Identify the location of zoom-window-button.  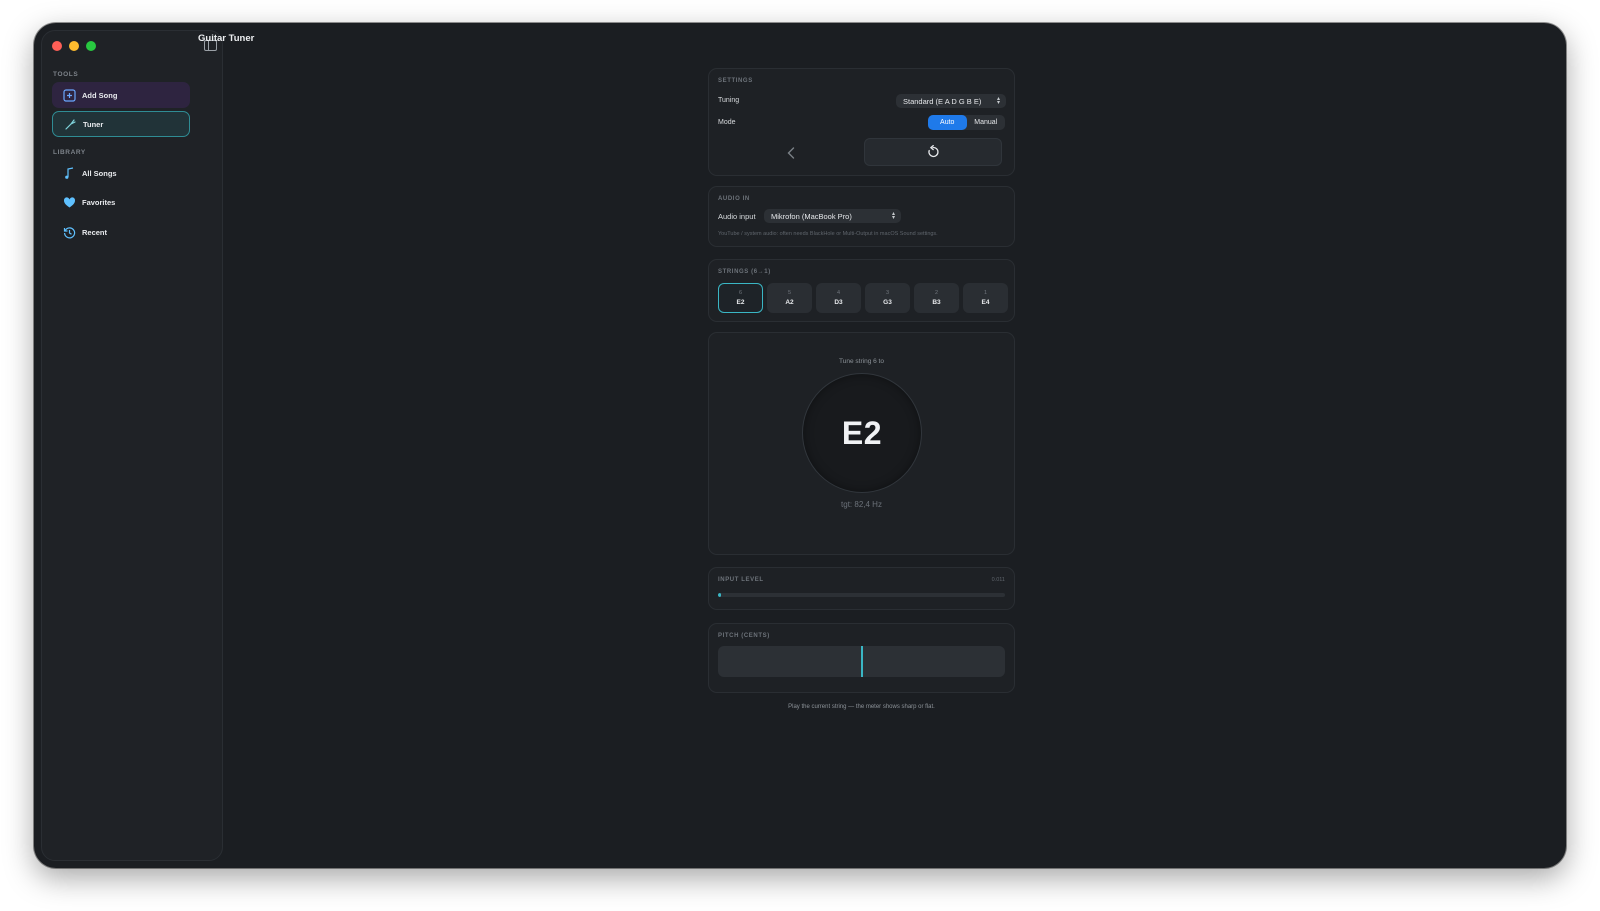
(91, 46).